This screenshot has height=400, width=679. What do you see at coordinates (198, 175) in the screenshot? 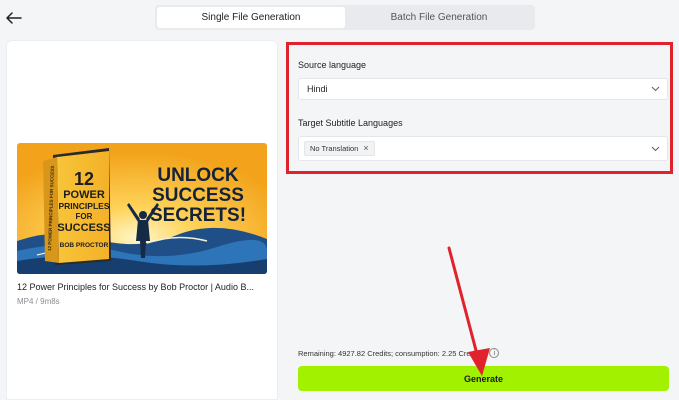
I see `headline-line-1: UNLOCK` at bounding box center [198, 175].